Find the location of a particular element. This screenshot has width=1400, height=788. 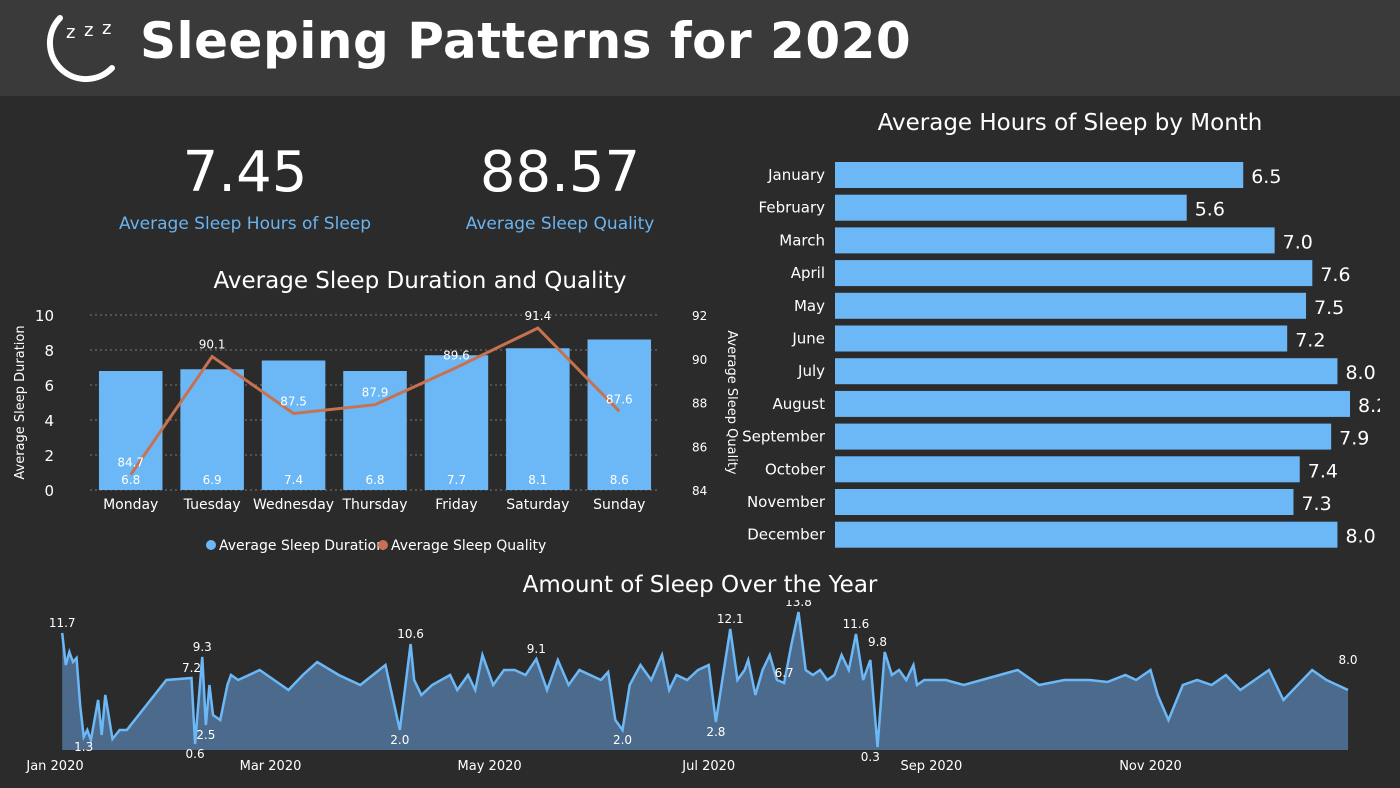

header-bar: z z z Sleeping Patterns for 2020 is located at coordinates (700, 48).